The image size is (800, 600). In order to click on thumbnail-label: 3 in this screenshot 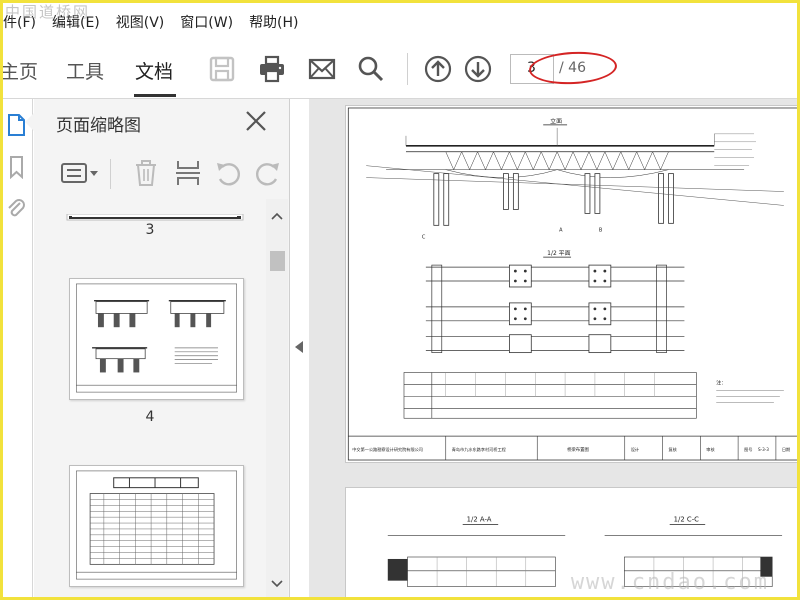, I will do `click(150, 230)`.